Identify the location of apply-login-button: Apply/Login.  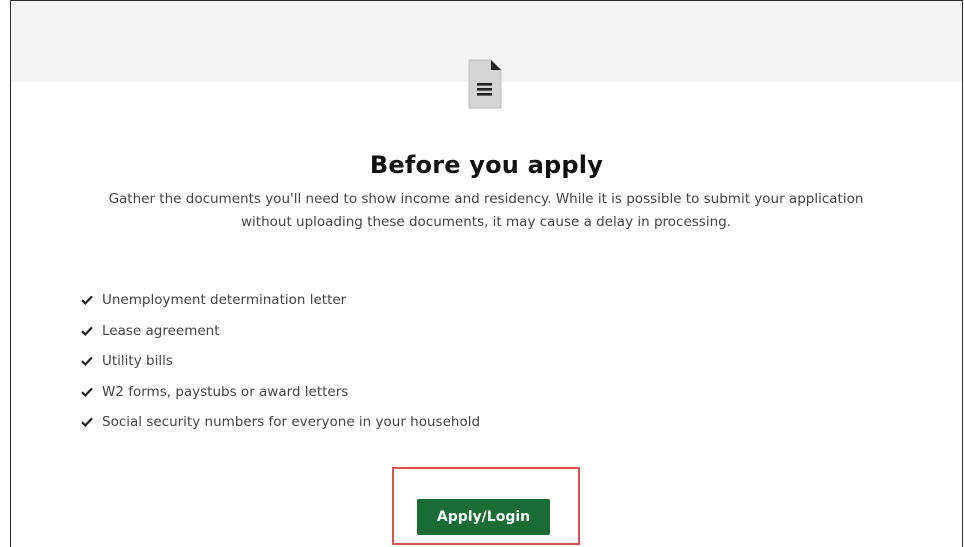
(483, 517).